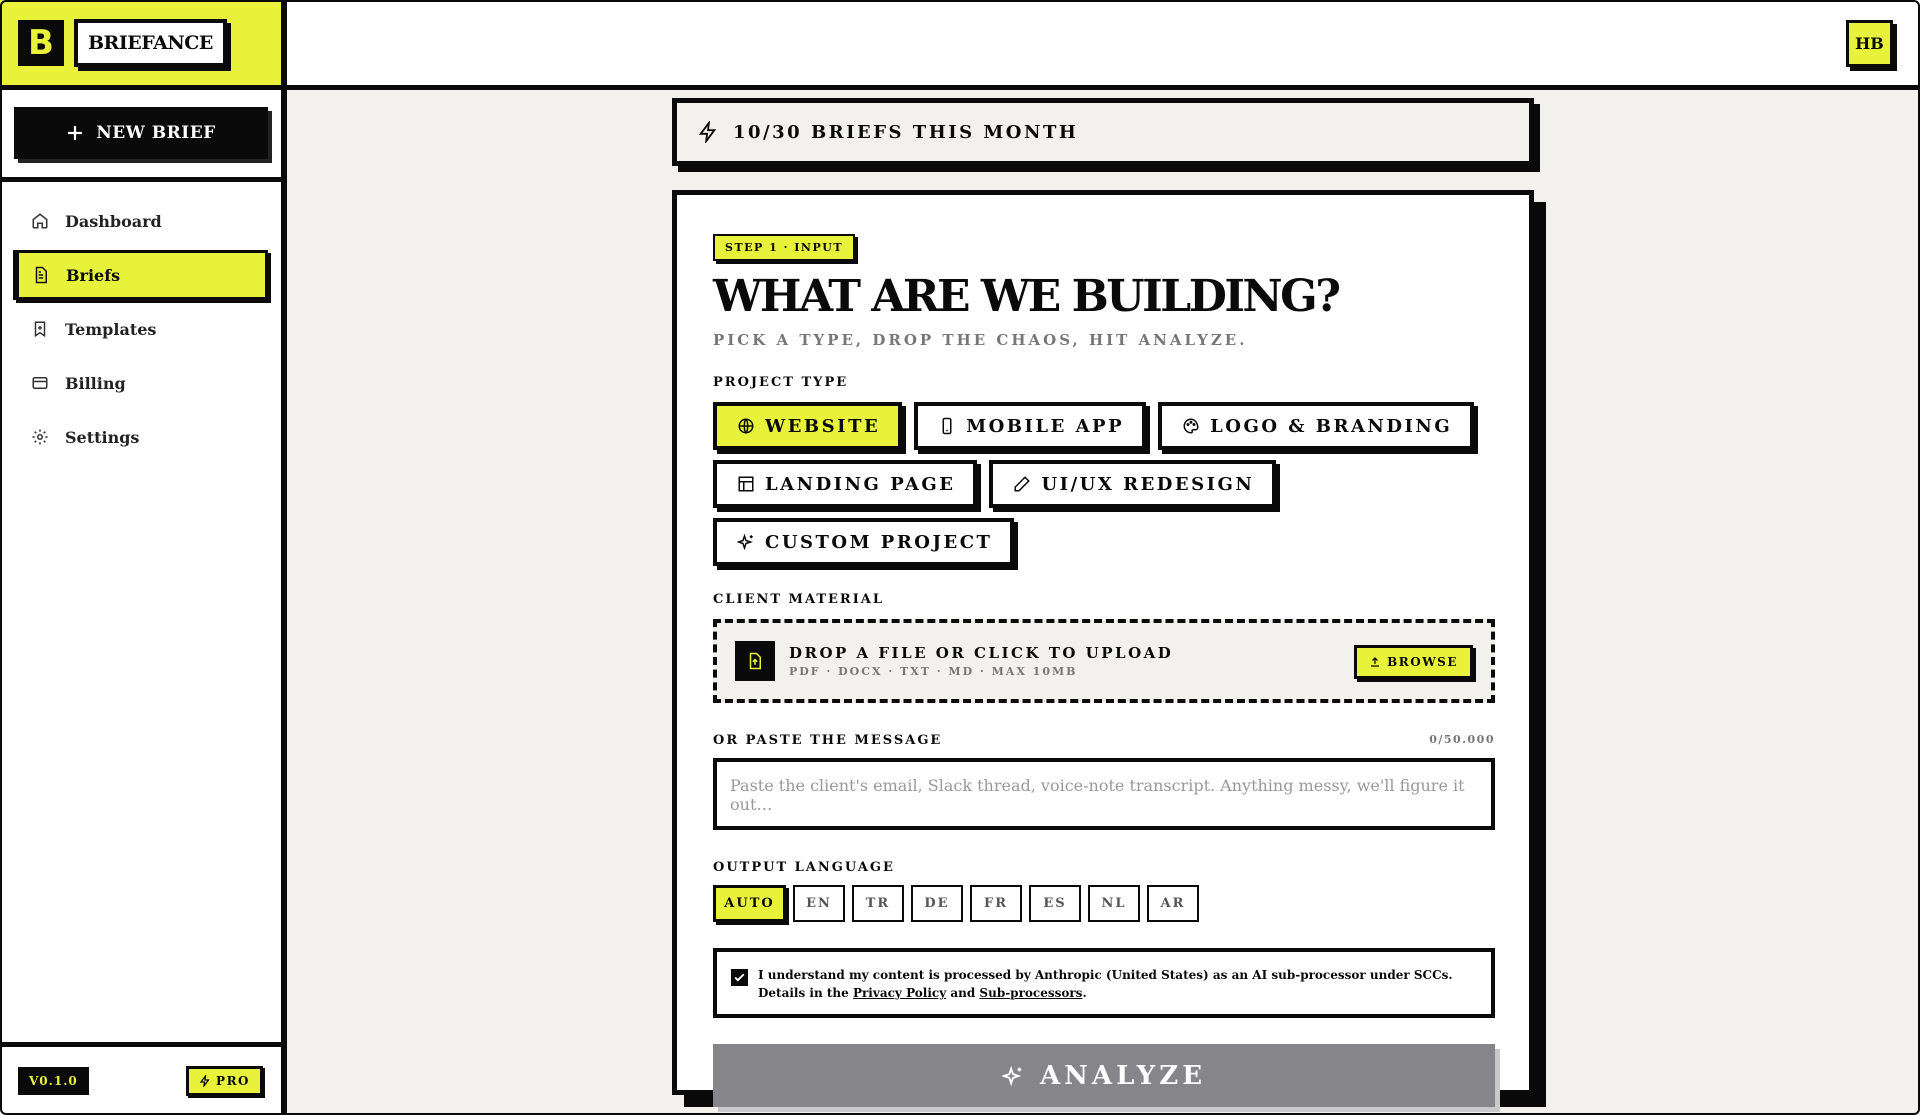 This screenshot has height=1115, width=1920. Describe the element at coordinates (804, 868) in the screenshot. I see `output-language-label: OUTPUT LANGUAGE` at that location.